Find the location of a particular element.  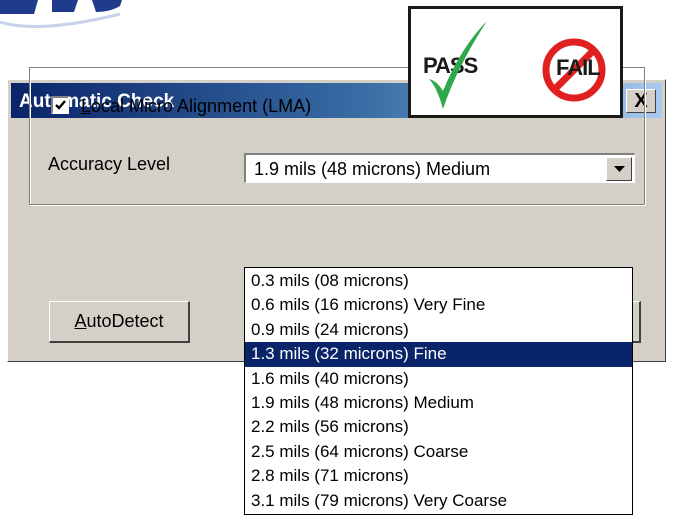

chevron-down-icon is located at coordinates (619, 169).